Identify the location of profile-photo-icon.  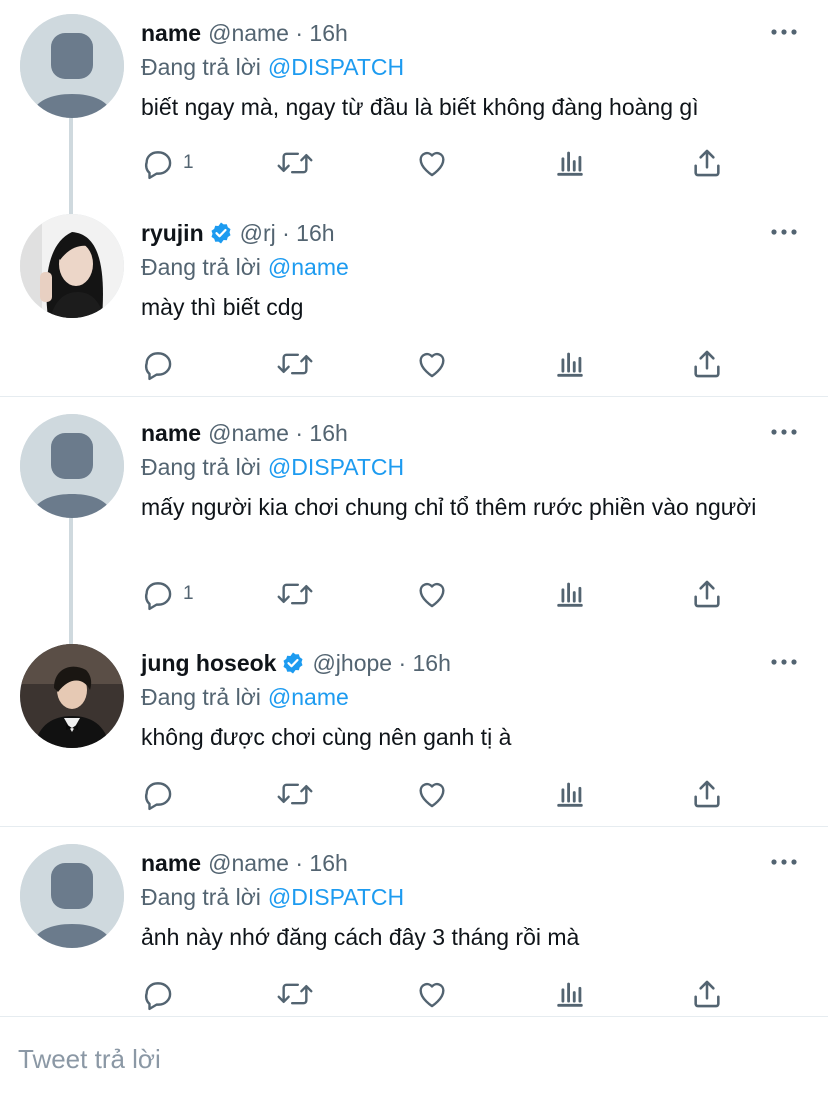
(72, 696).